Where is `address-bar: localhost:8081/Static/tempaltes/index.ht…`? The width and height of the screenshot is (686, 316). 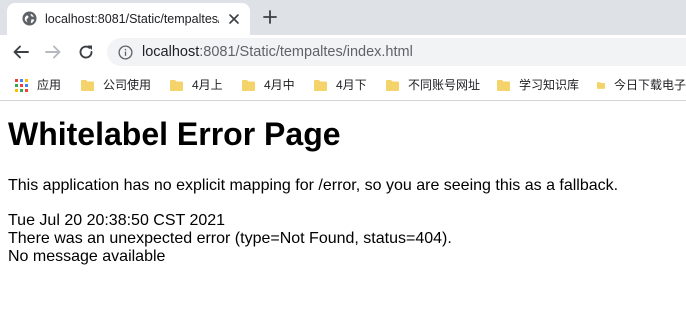
address-bar: localhost:8081/Static/tempaltes/index.ht… is located at coordinates (396, 52).